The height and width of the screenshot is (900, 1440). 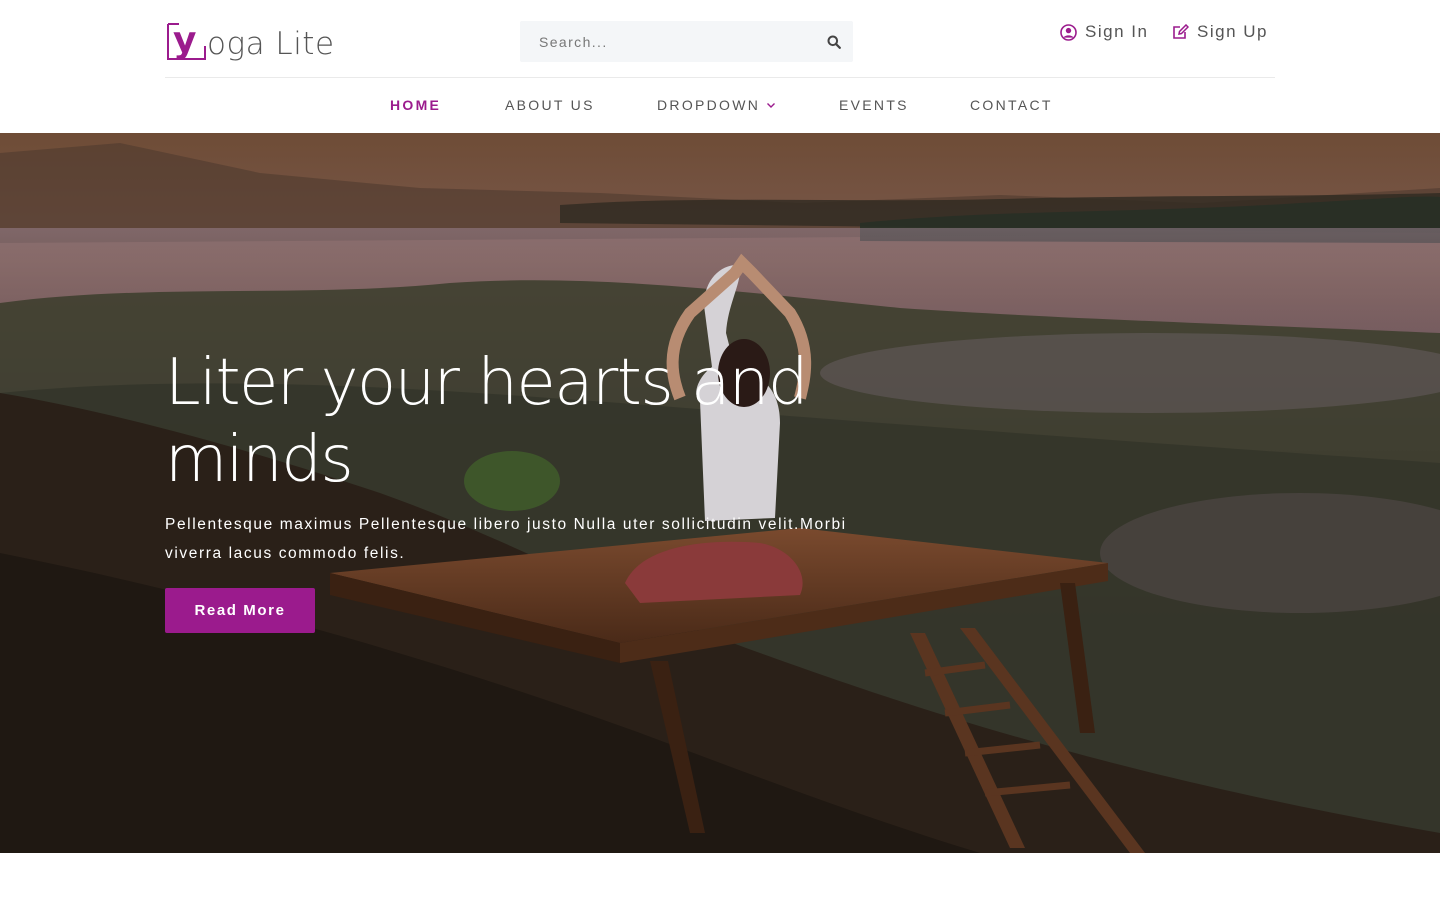 I want to click on nav-item-events: EVENTS, so click(x=874, y=105).